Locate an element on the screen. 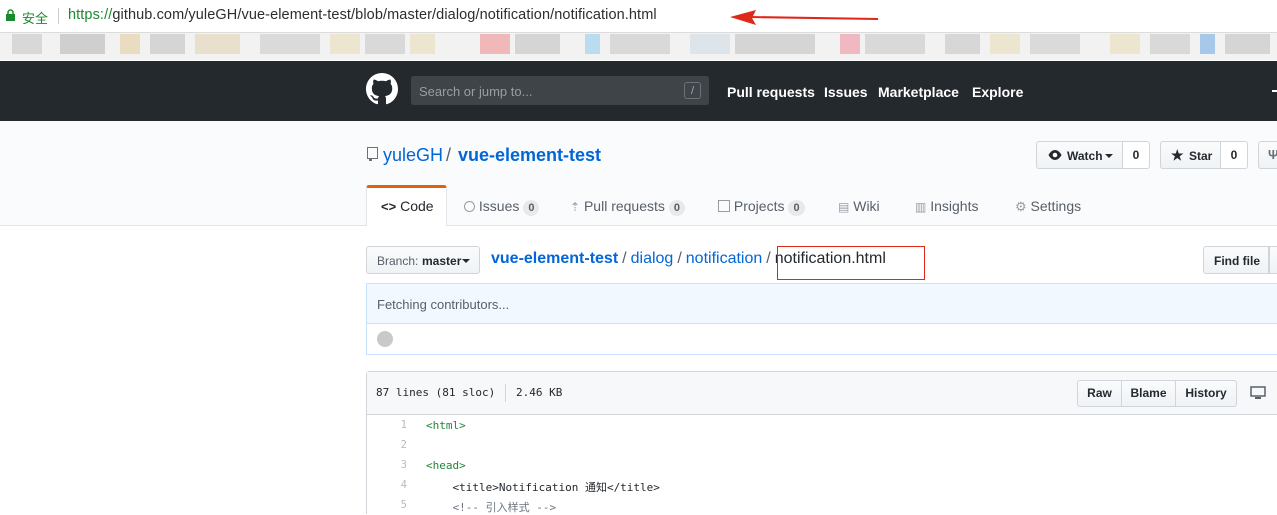 This screenshot has width=1277, height=515. desktop-icon is located at coordinates (1258, 393).